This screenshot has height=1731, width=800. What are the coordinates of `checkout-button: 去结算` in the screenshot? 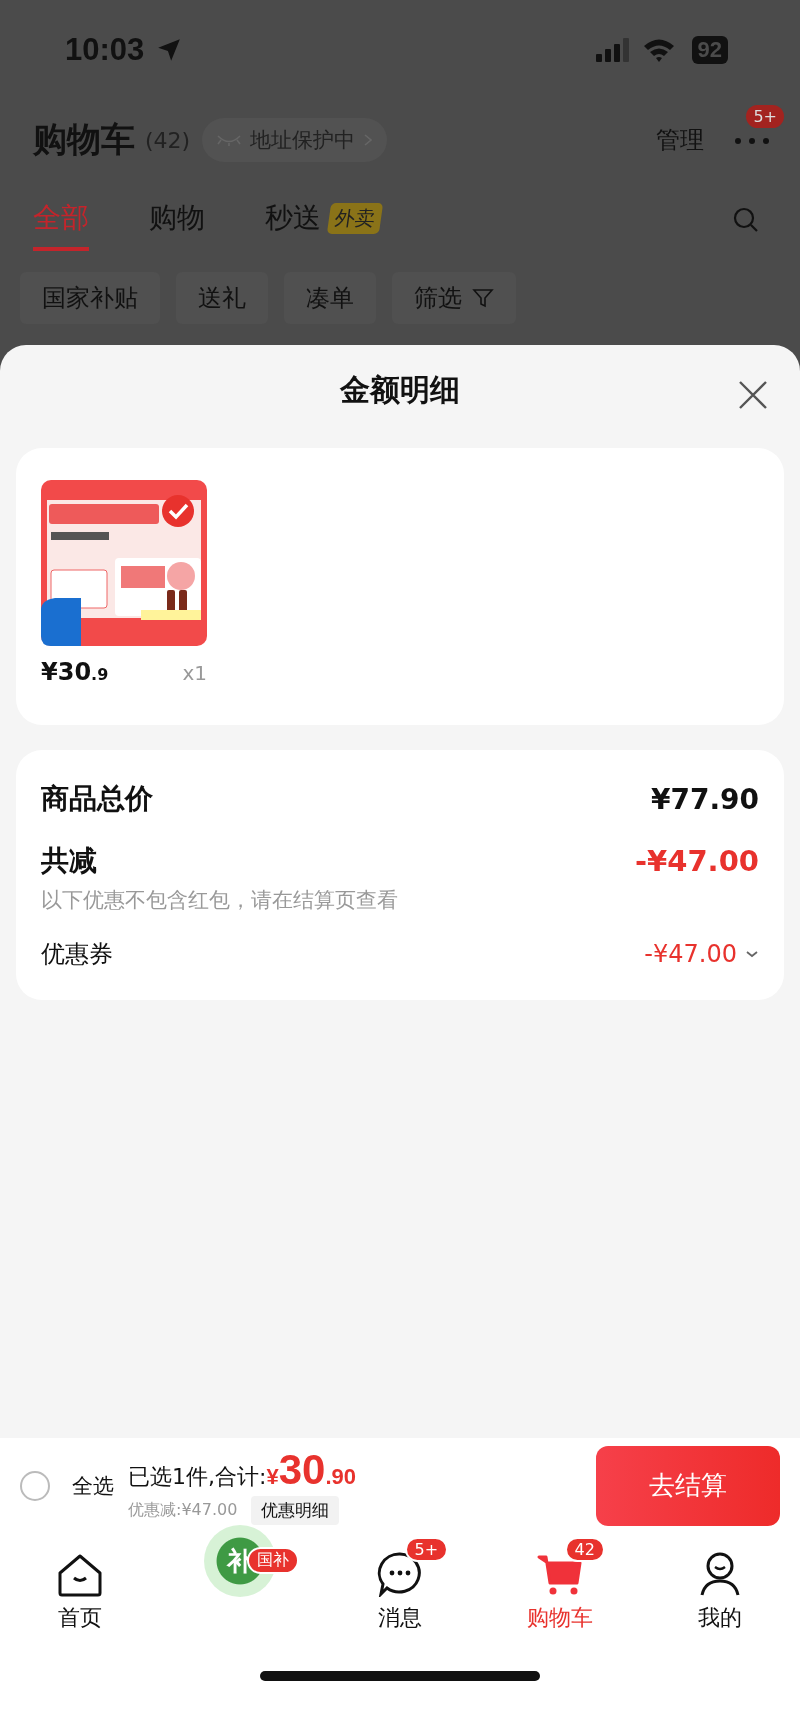 It's located at (688, 1485).